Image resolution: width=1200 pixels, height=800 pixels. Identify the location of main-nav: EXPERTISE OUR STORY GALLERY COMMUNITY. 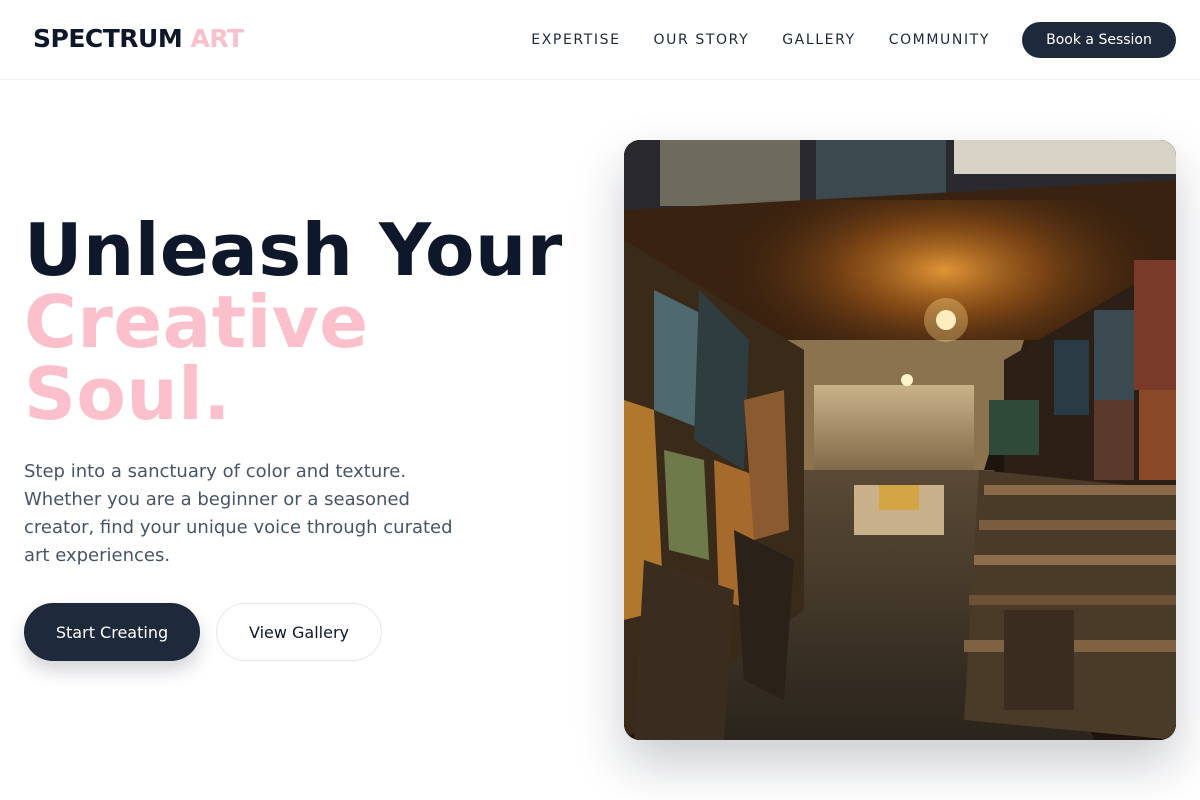
(760, 40).